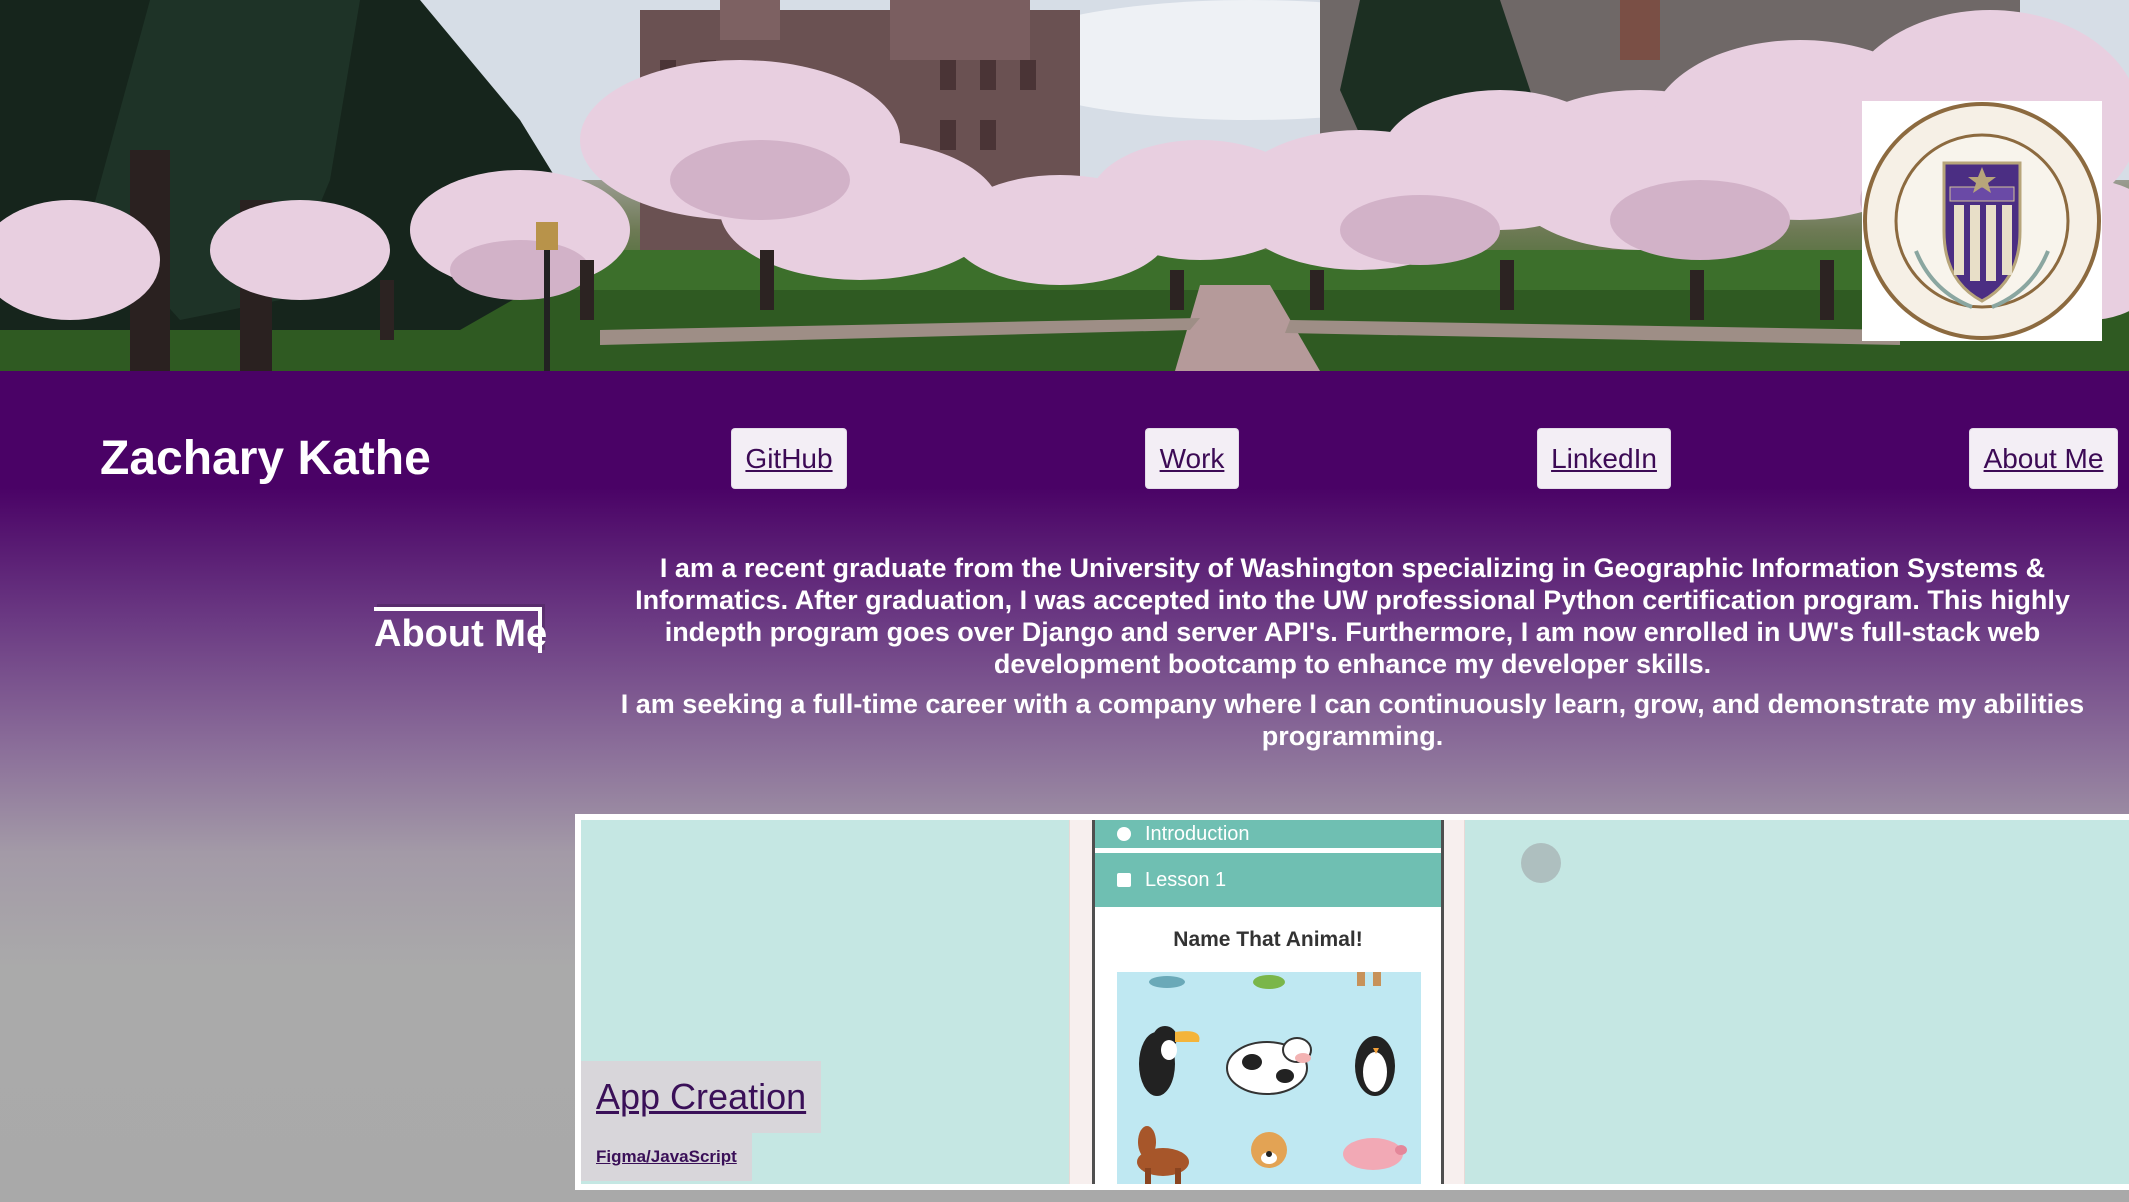 The width and height of the screenshot is (2129, 1202). Describe the element at coordinates (1268, 834) in the screenshot. I see `intro-bar: Introduction` at that location.